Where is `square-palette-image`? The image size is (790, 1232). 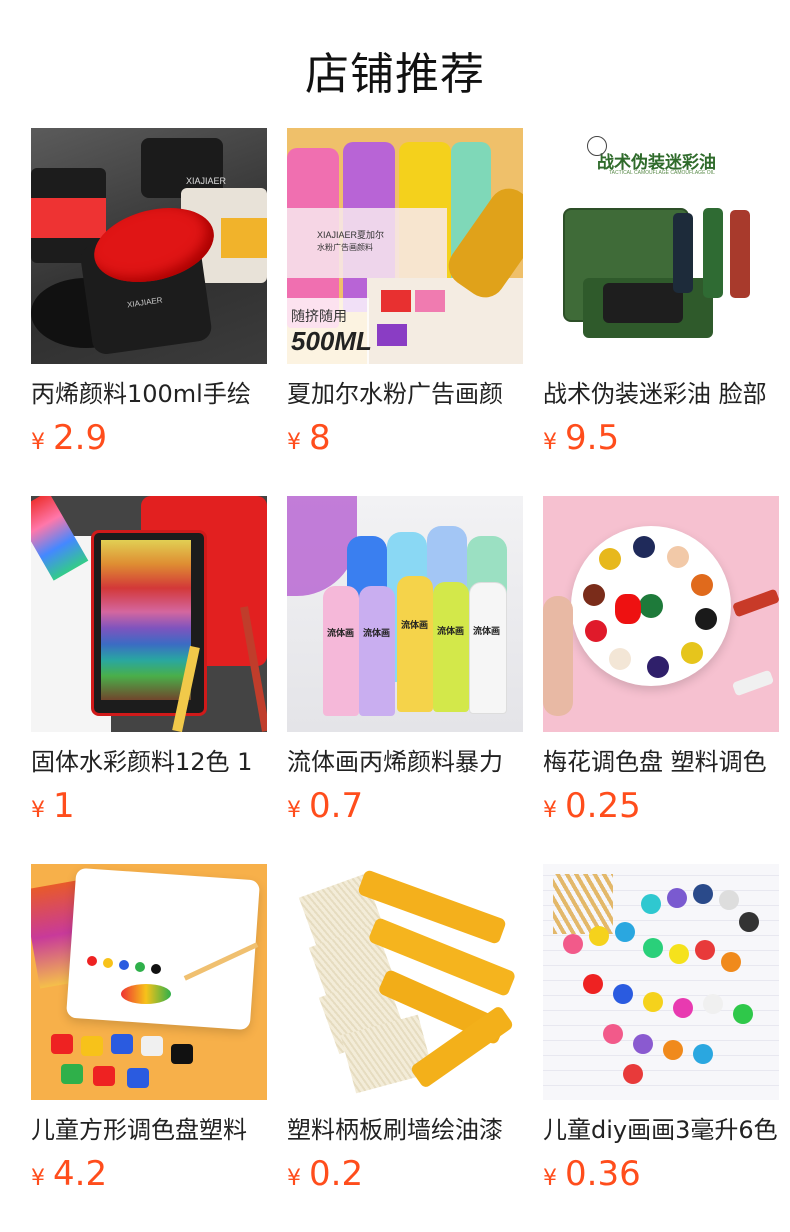
square-palette-image is located at coordinates (149, 982).